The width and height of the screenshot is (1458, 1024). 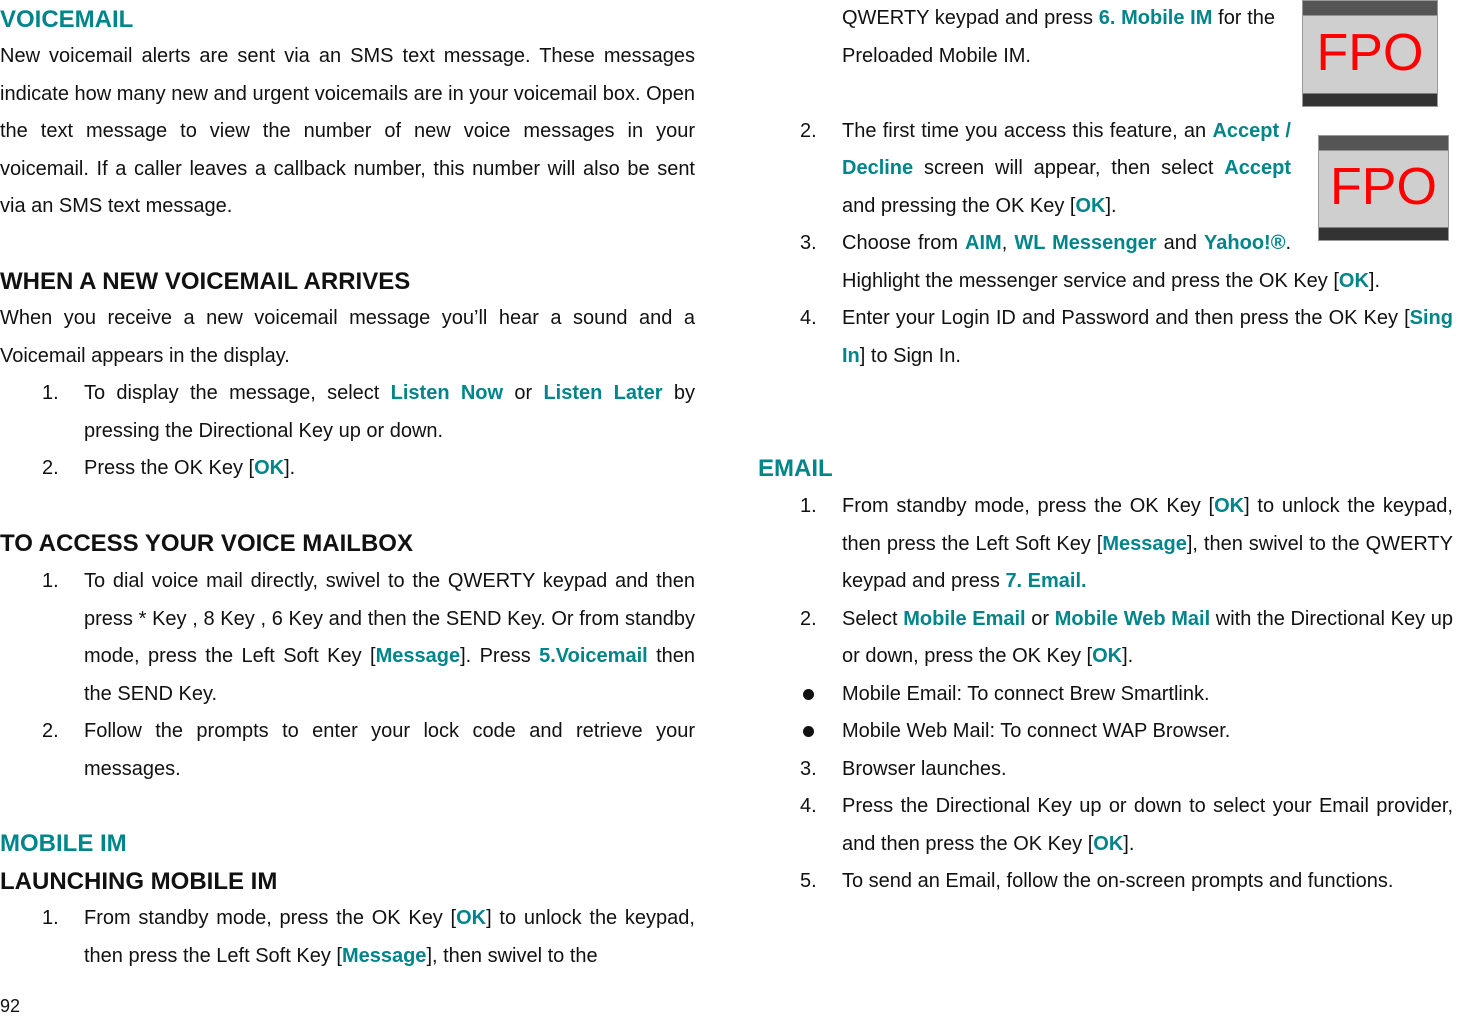 I want to click on bullet-item: Mobile Web Mail: To connect WAP Browser., so click(x=1126, y=732).